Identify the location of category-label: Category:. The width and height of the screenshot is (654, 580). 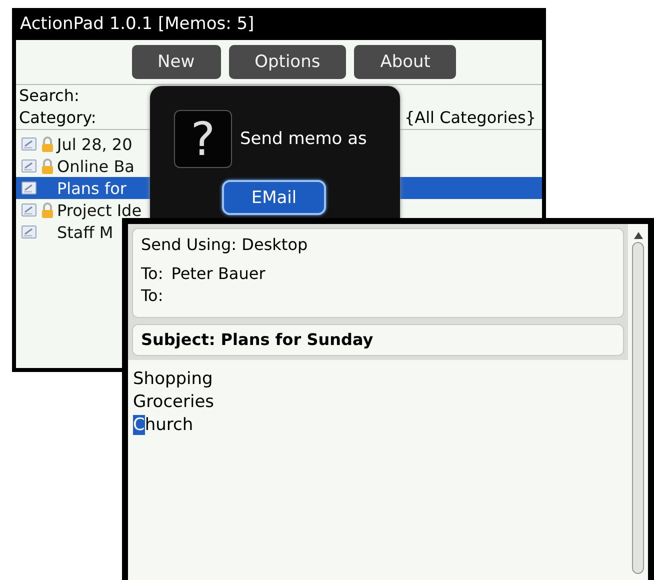
(57, 118).